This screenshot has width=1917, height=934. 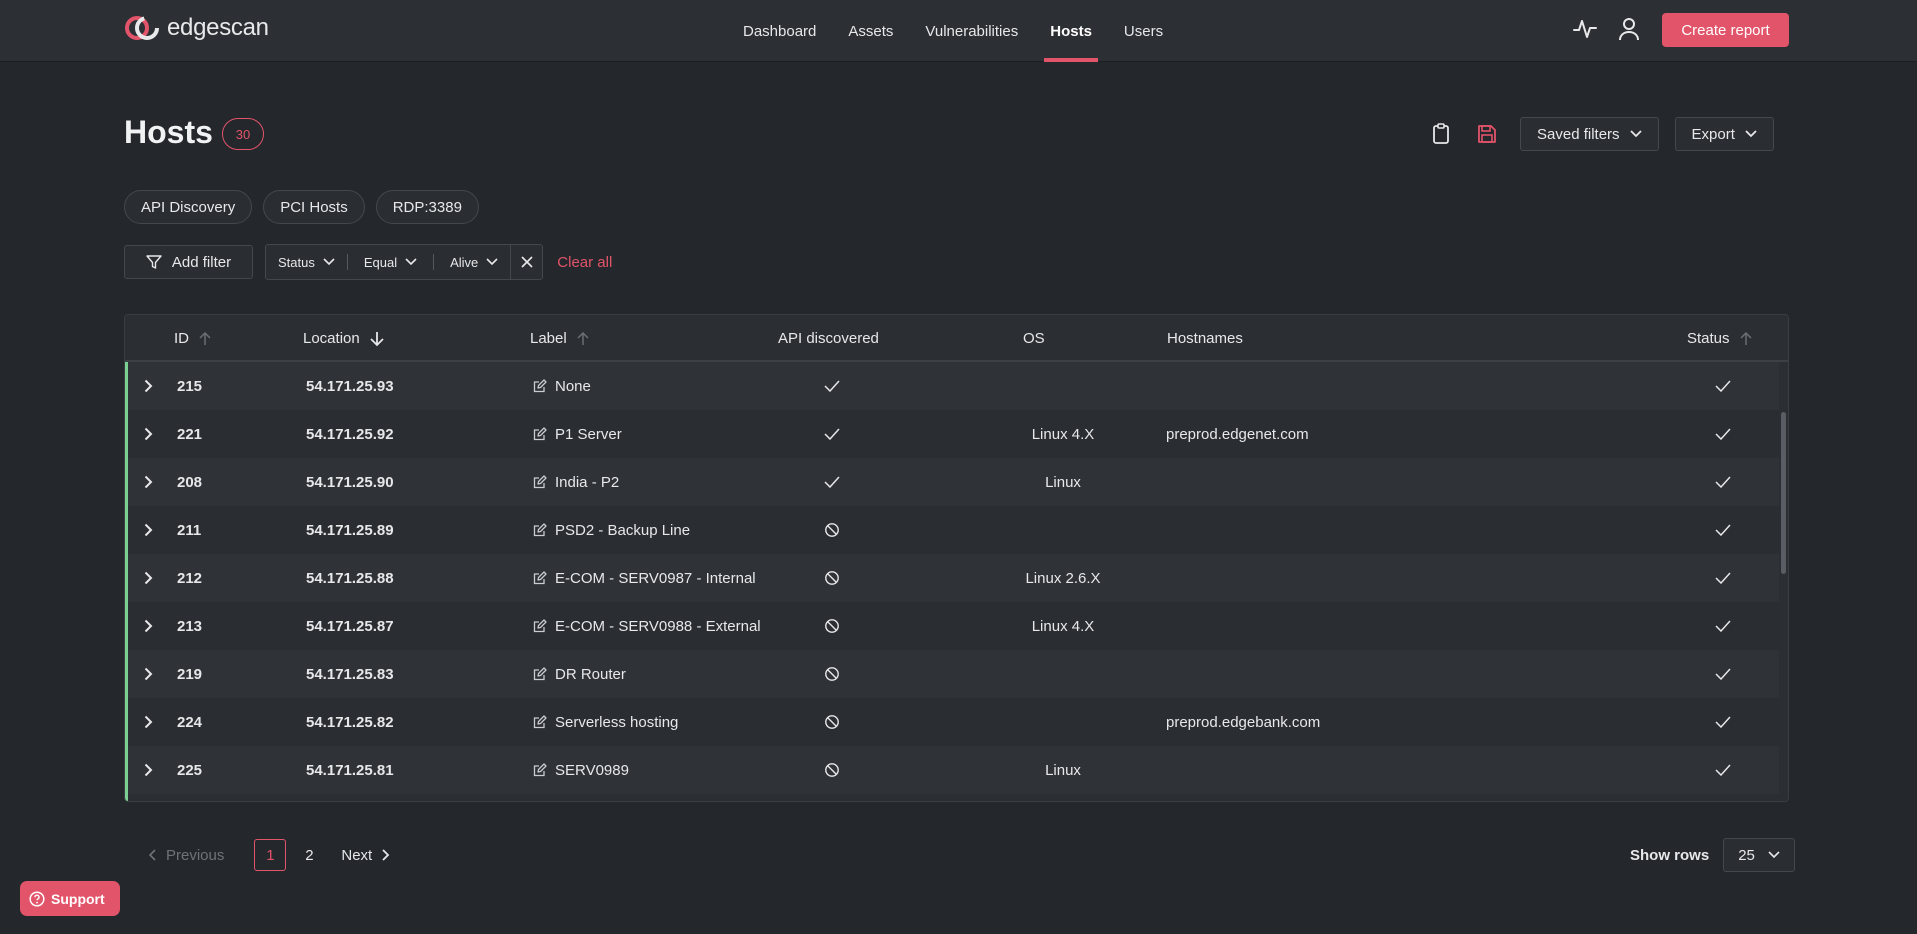 I want to click on saved-filters-dropdown: Saved filters, so click(x=1589, y=134).